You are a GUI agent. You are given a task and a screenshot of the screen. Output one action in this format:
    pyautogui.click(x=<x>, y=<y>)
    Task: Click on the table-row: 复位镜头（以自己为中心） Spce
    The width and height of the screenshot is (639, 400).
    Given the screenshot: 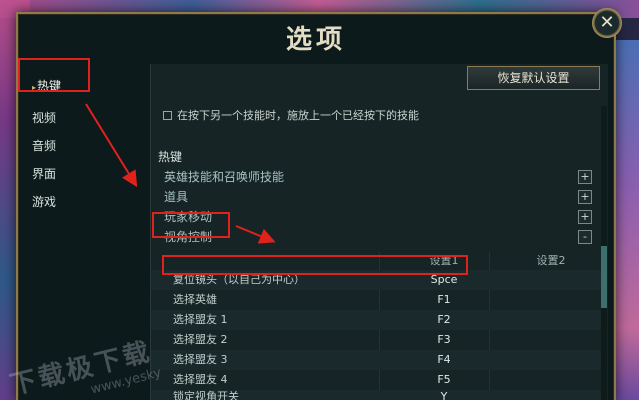 What is the action you would take?
    pyautogui.click(x=377, y=280)
    